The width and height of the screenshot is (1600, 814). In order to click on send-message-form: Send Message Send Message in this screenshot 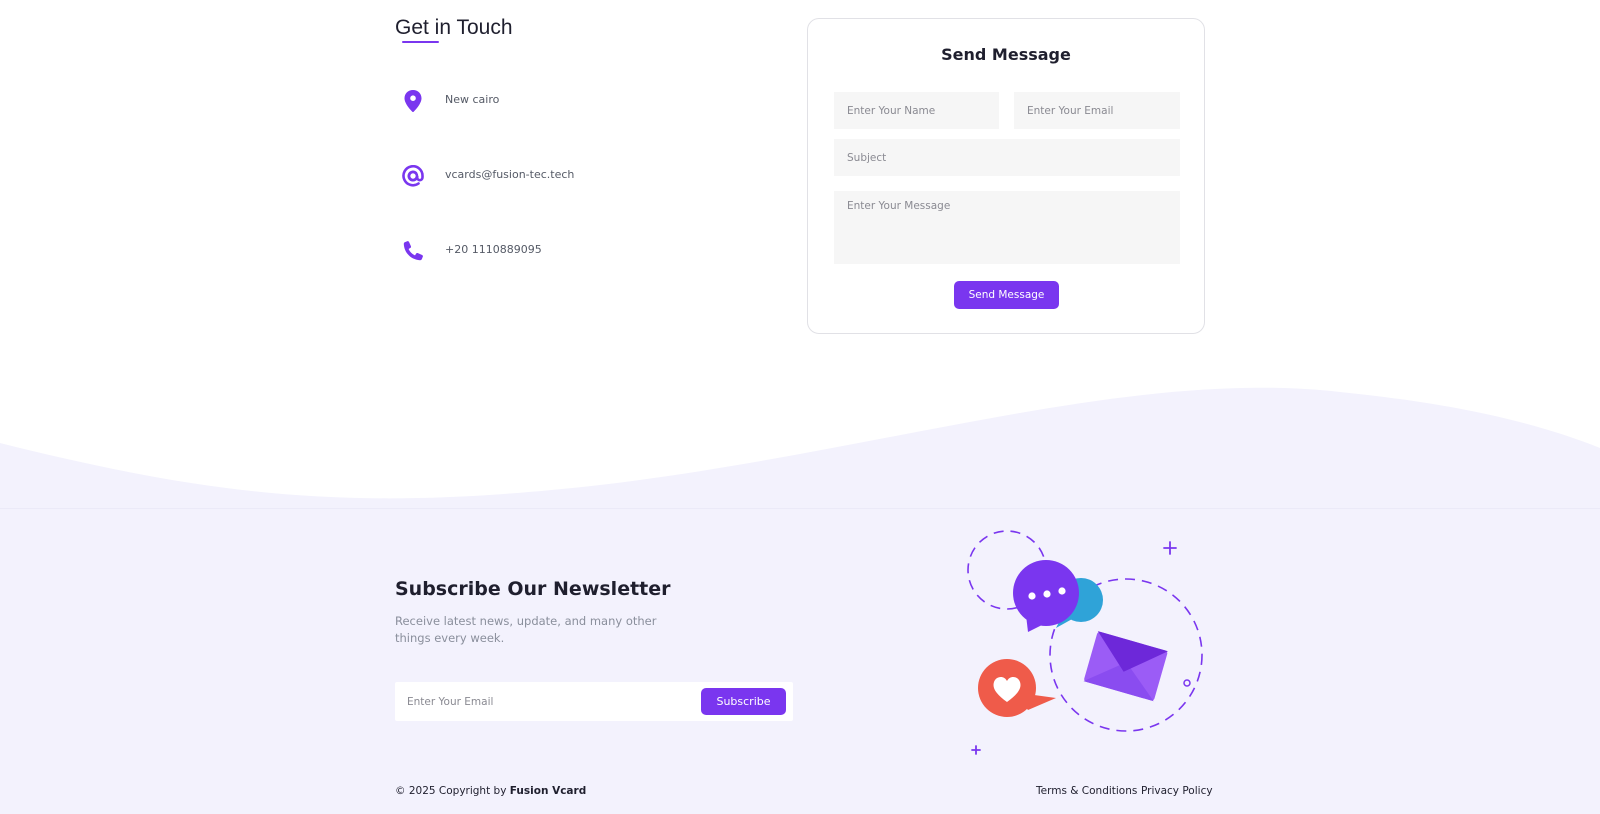, I will do `click(1006, 176)`.